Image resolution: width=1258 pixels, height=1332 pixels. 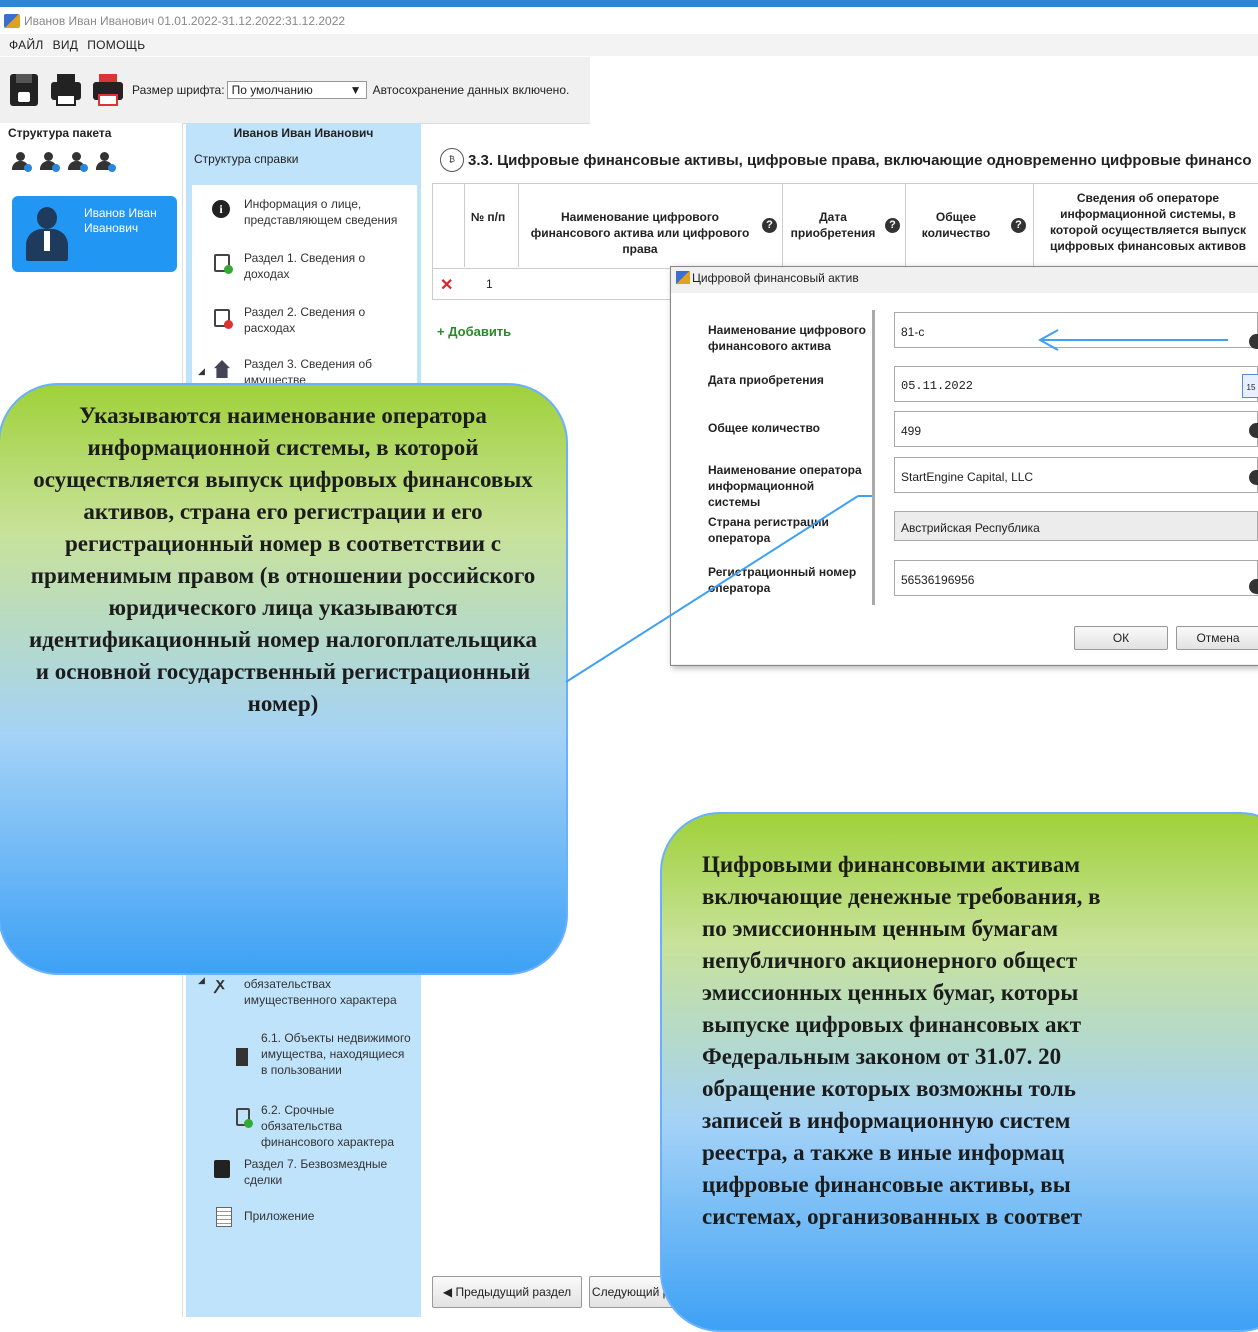 I want to click on annotation-right-line: системах, организованных в соответ, so click(x=892, y=1216).